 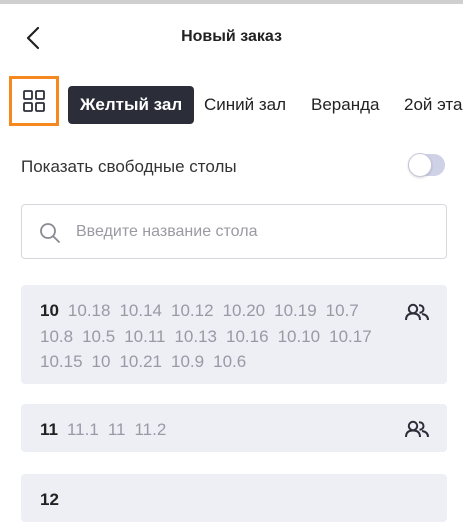 What do you see at coordinates (89, 311) in the screenshot?
I see `table-number: 10.18` at bounding box center [89, 311].